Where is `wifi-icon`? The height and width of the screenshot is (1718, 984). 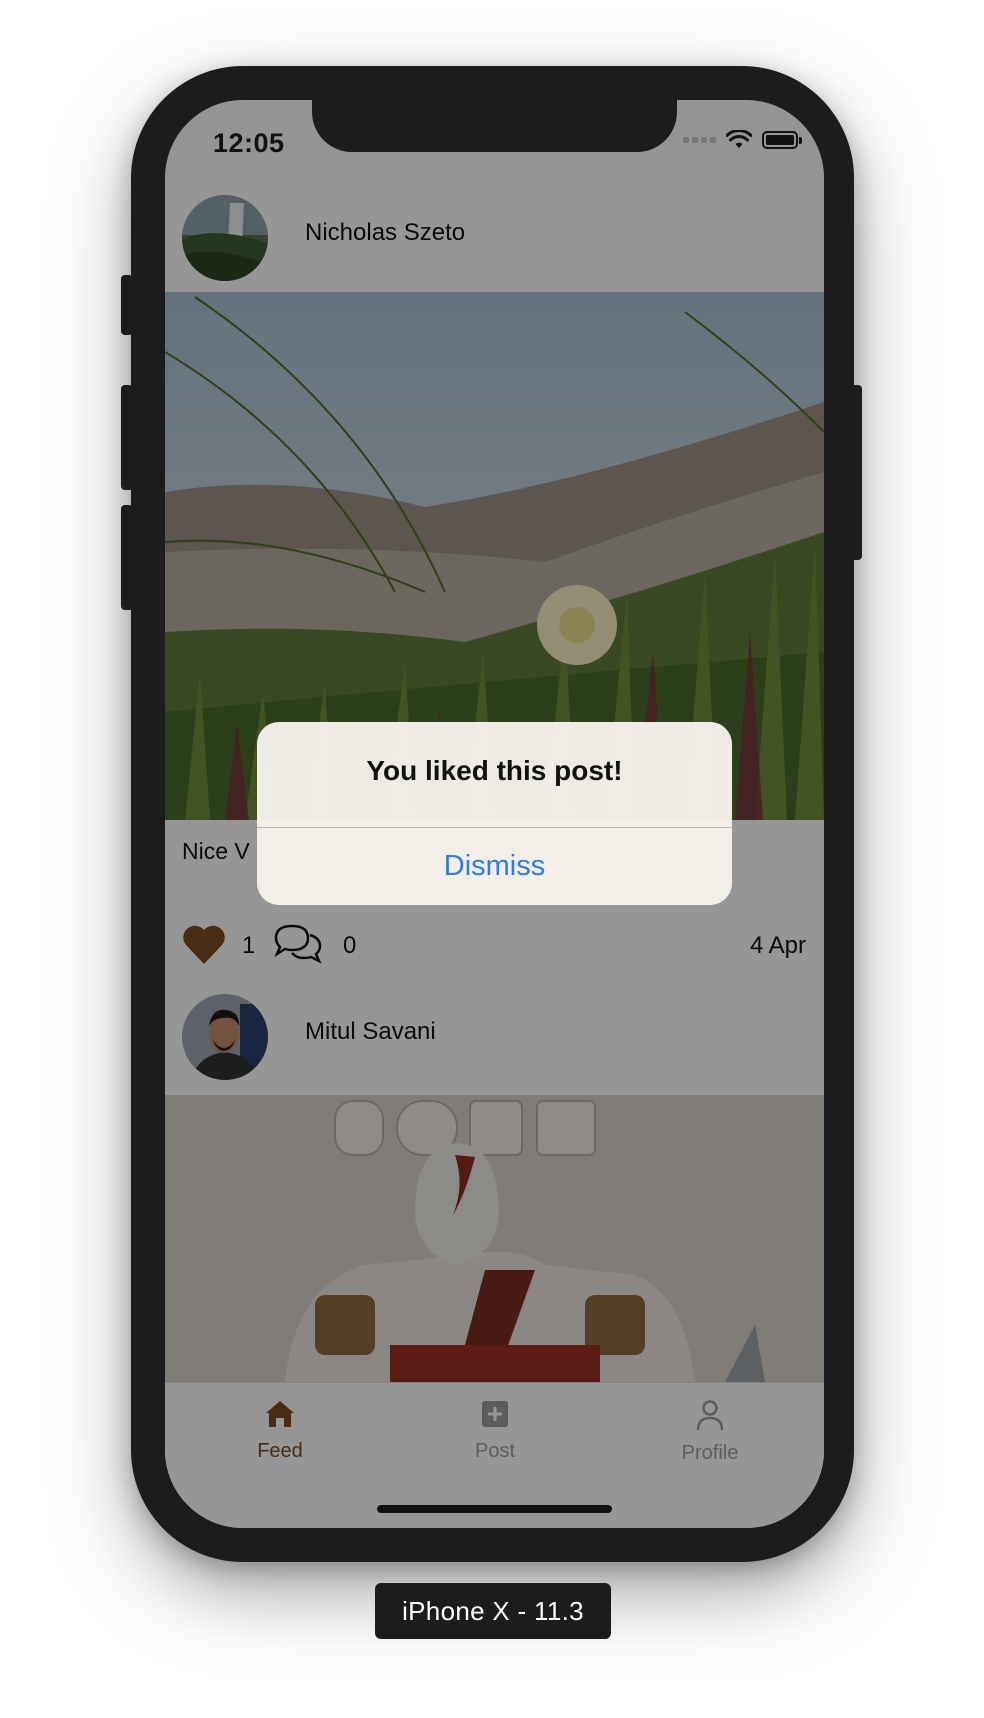
wifi-icon is located at coordinates (739, 139).